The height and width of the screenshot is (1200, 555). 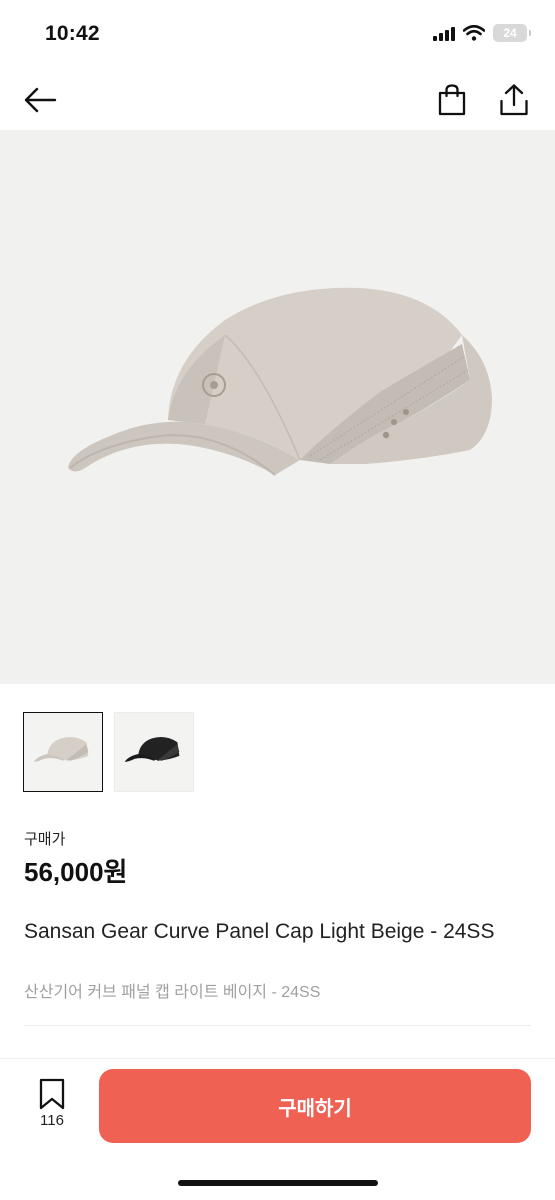 I want to click on signal-icon, so click(x=444, y=33).